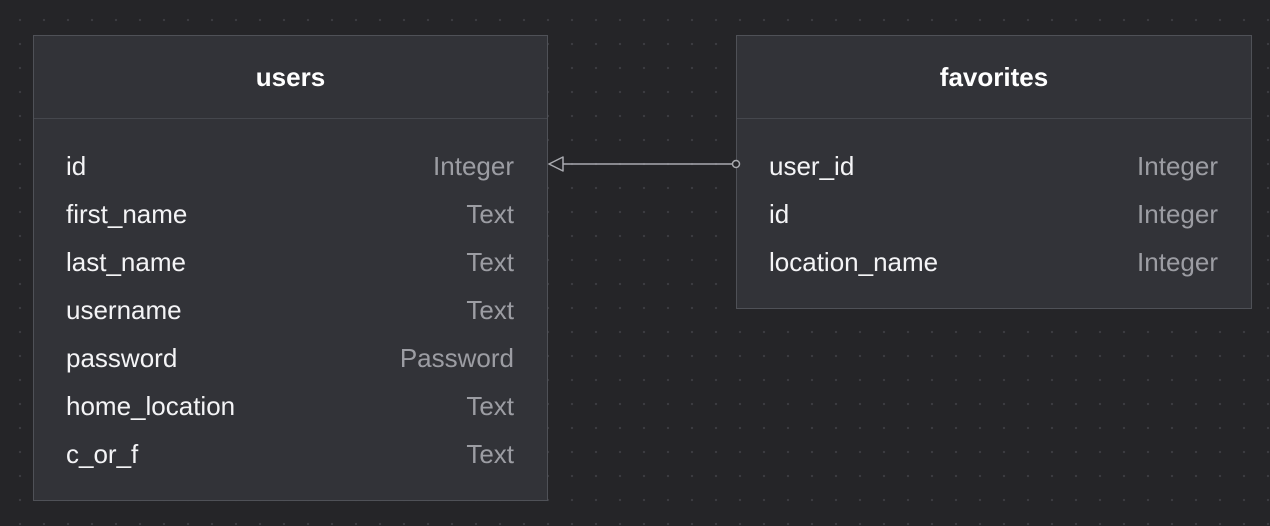 The image size is (1270, 526). What do you see at coordinates (122, 357) in the screenshot?
I see `column-name: password` at bounding box center [122, 357].